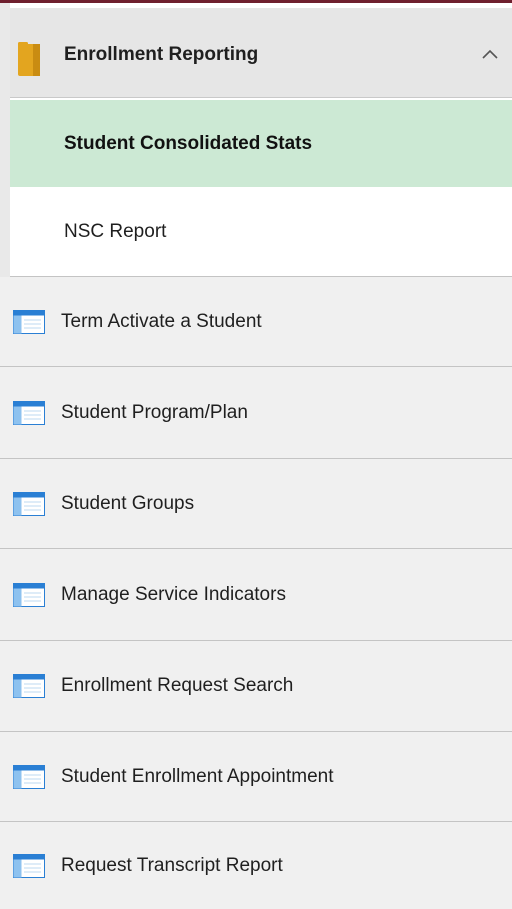 This screenshot has width=512, height=909. I want to click on menu-item-label: Student Program/Plan, so click(154, 412).